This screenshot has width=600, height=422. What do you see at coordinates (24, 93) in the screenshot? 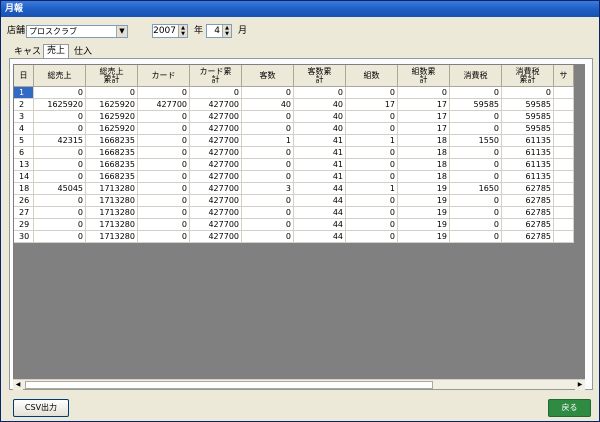
I see `row-day-cell: 1` at bounding box center [24, 93].